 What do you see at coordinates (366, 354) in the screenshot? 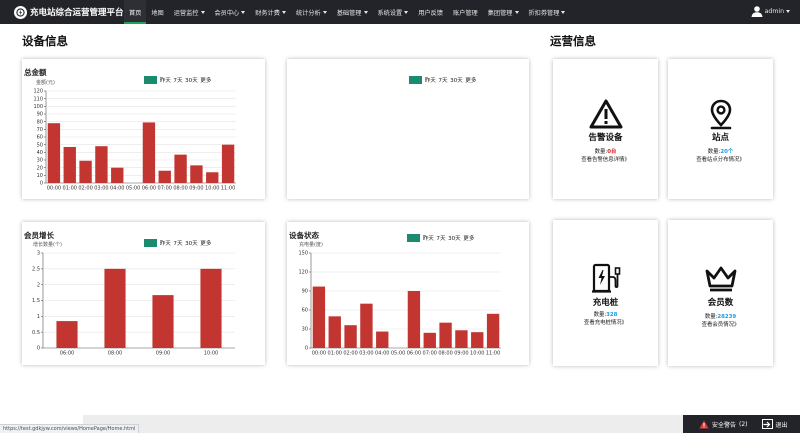
I see `x-tick-label: 03:00` at bounding box center [366, 354].